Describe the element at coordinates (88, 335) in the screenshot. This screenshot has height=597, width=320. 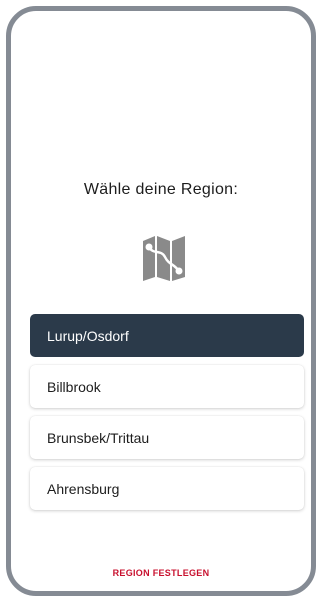
I see `region-option-label: Lurup/Osdorf` at that location.